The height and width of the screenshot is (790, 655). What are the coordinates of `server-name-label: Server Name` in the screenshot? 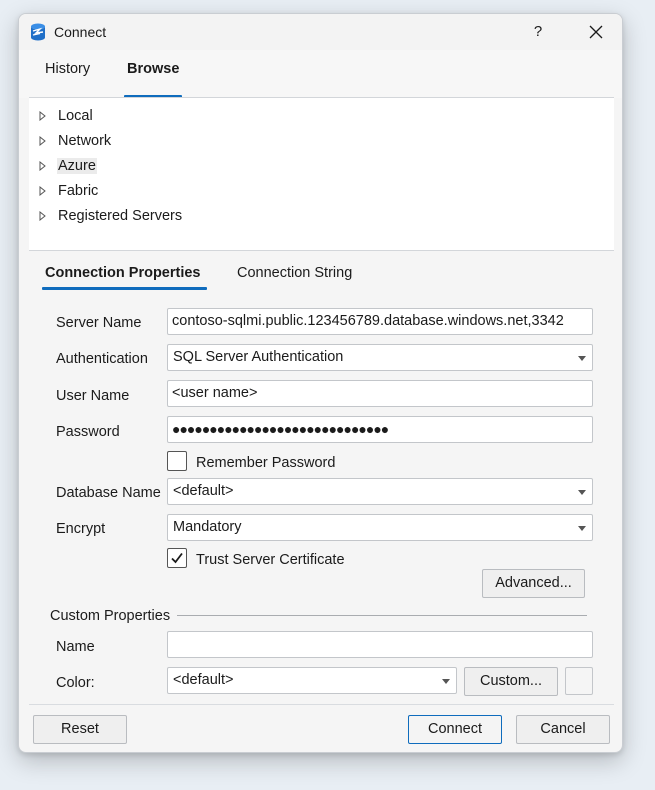 It's located at (99, 323).